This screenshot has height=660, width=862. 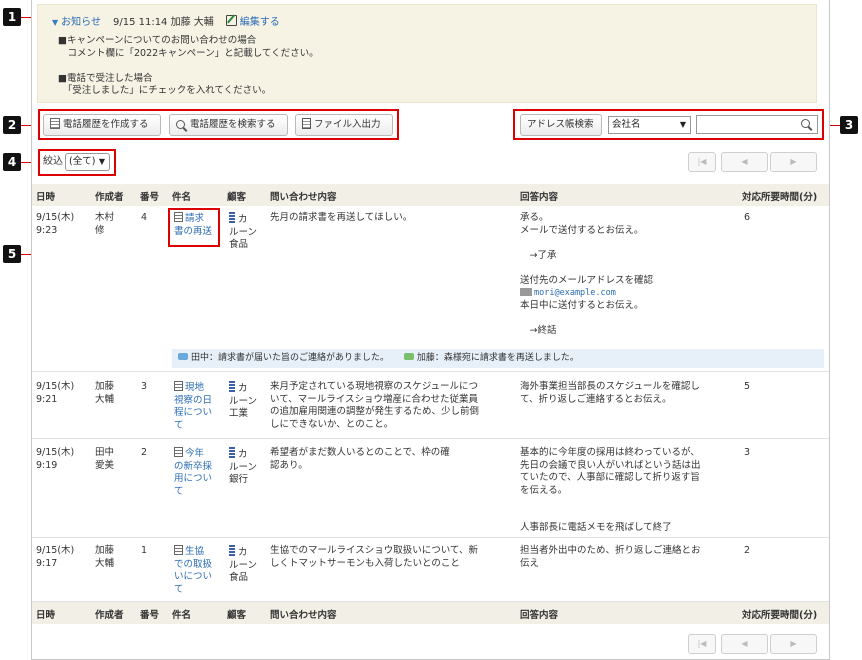 What do you see at coordinates (144, 550) in the screenshot?
I see `row-number: 1` at bounding box center [144, 550].